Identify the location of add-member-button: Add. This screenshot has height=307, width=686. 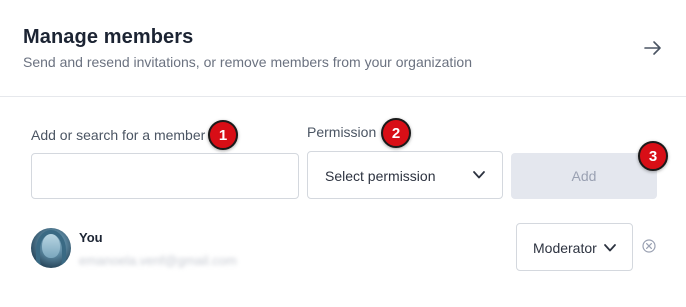
(584, 176).